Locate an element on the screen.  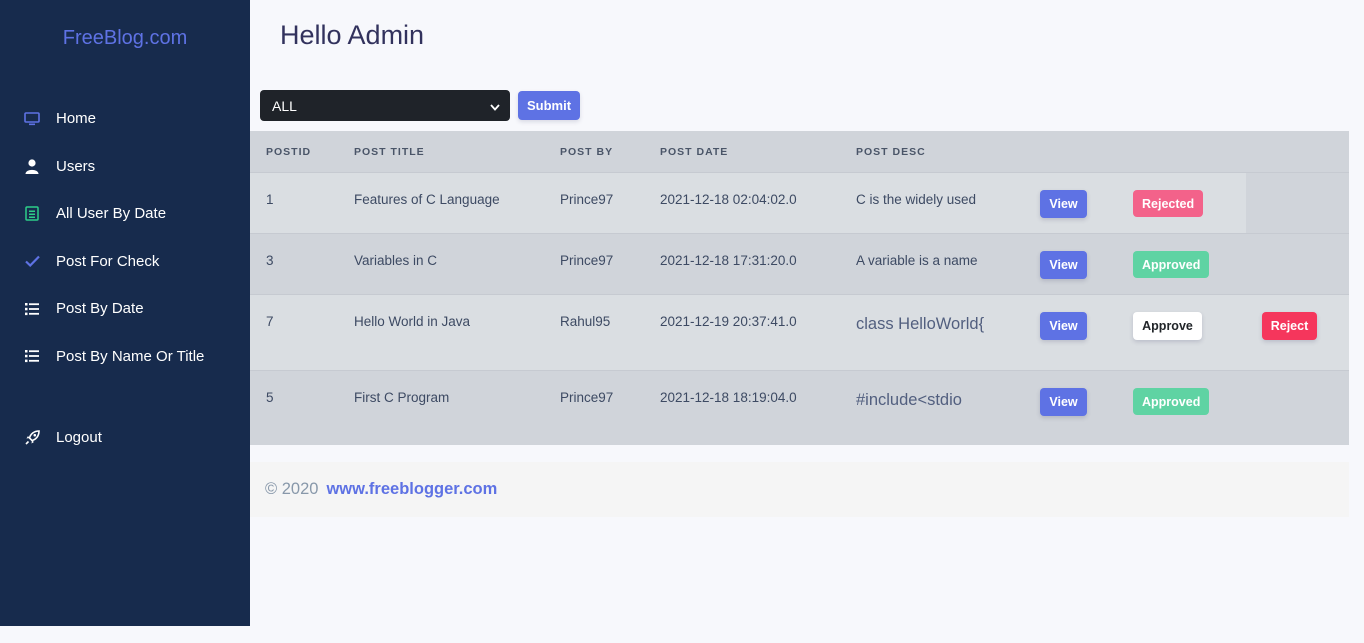
sidebar-item-label: Home is located at coordinates (76, 119).